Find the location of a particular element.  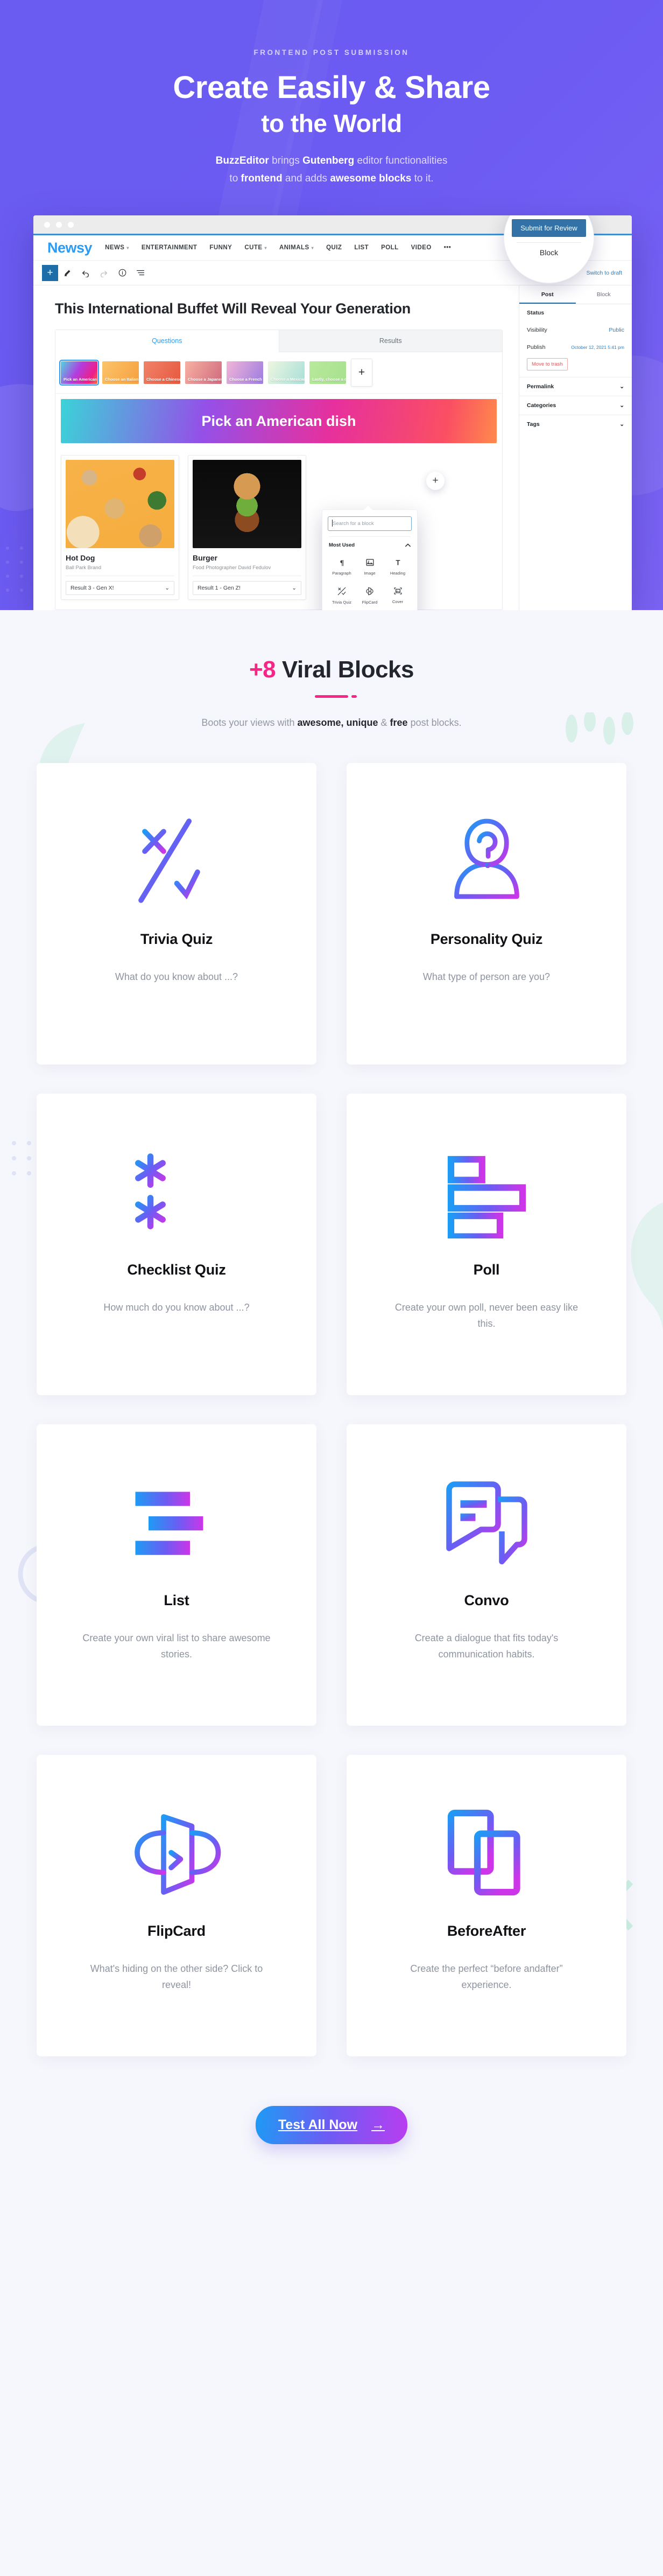

inserter-item-flipcard: FlipCard is located at coordinates (370, 595).